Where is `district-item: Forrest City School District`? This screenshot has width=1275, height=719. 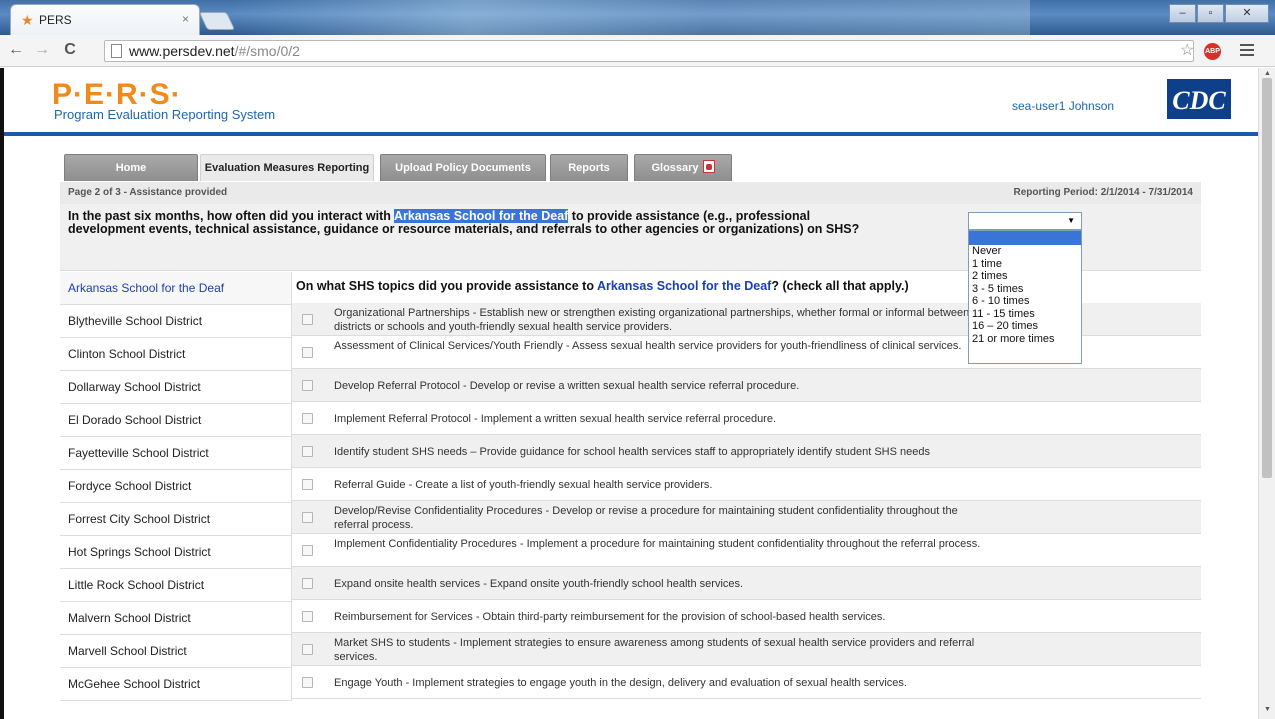 district-item: Forrest City School District is located at coordinates (176, 519).